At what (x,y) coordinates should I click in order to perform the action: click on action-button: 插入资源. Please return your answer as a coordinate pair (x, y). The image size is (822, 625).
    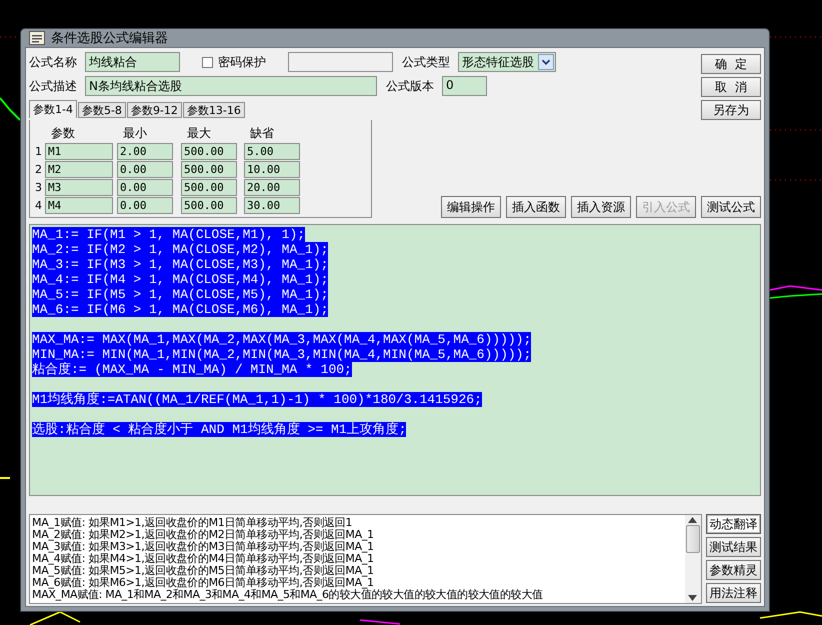
    Looking at the image, I should click on (601, 207).